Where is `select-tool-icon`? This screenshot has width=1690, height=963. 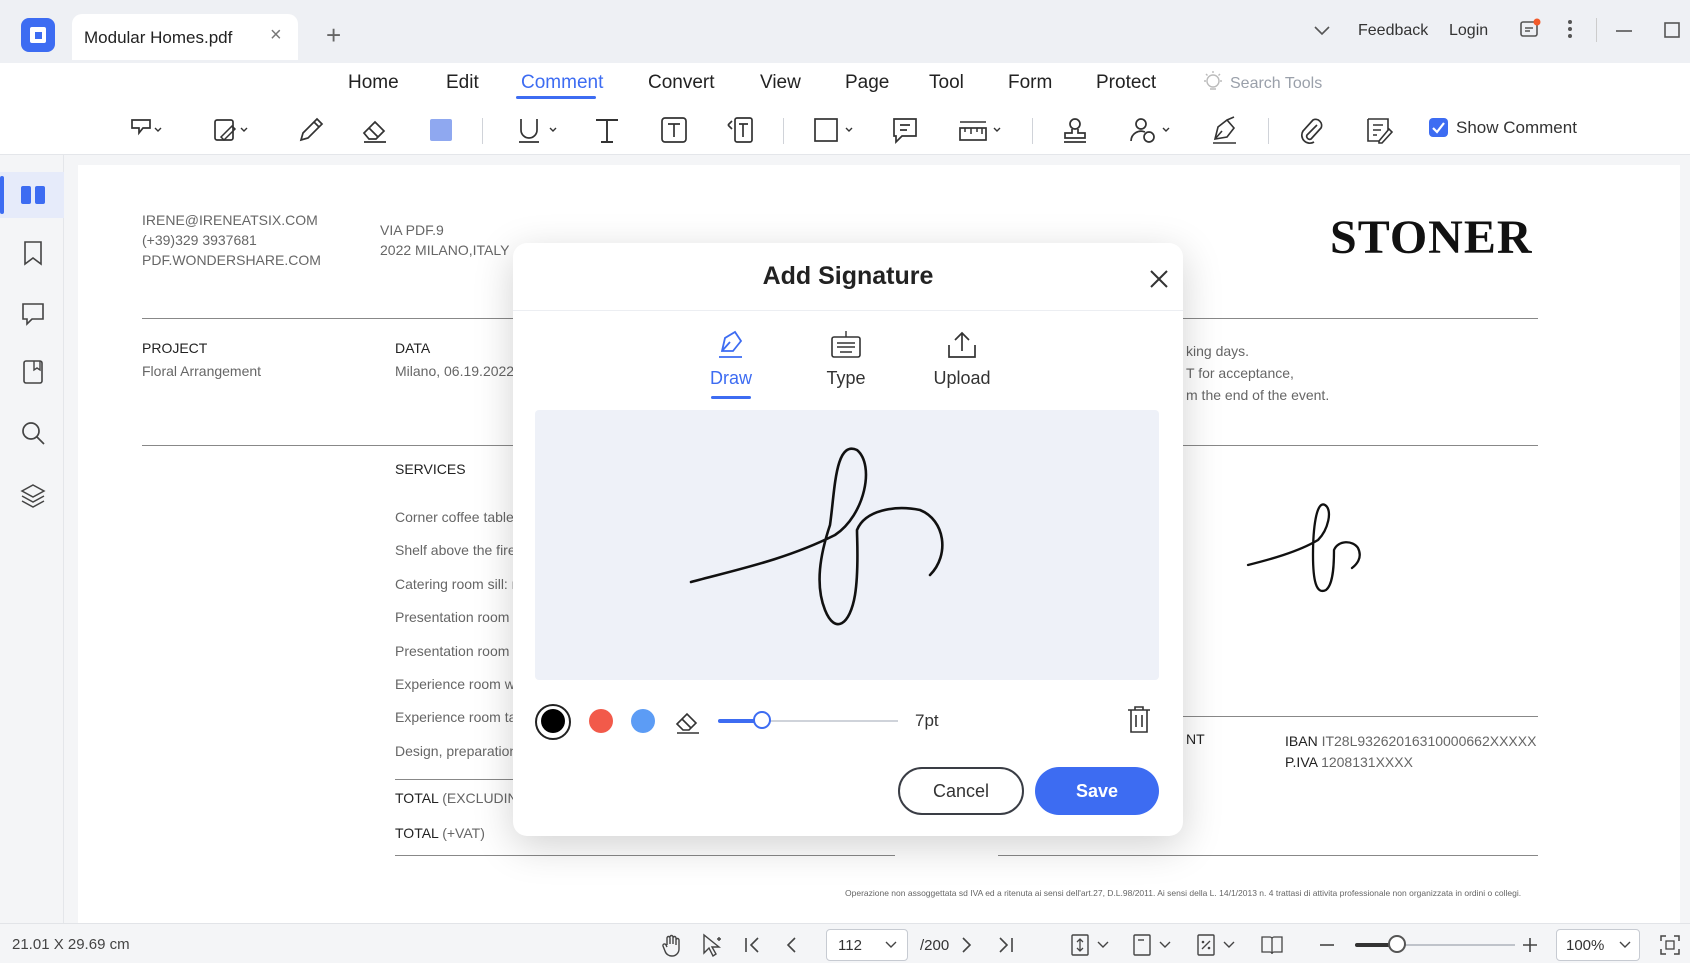 select-tool-icon is located at coordinates (712, 945).